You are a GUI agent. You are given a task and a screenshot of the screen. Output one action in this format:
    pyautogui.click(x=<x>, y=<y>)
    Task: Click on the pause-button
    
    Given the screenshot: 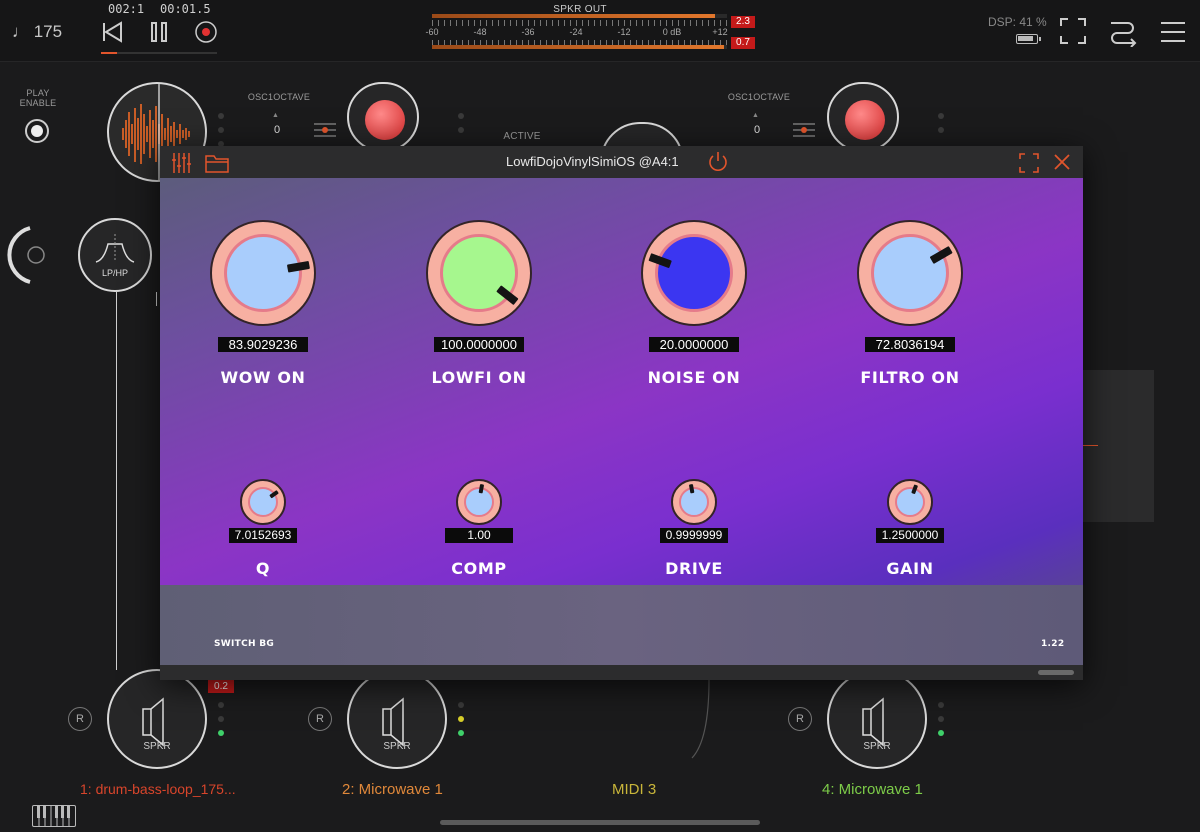 What is the action you would take?
    pyautogui.click(x=159, y=32)
    